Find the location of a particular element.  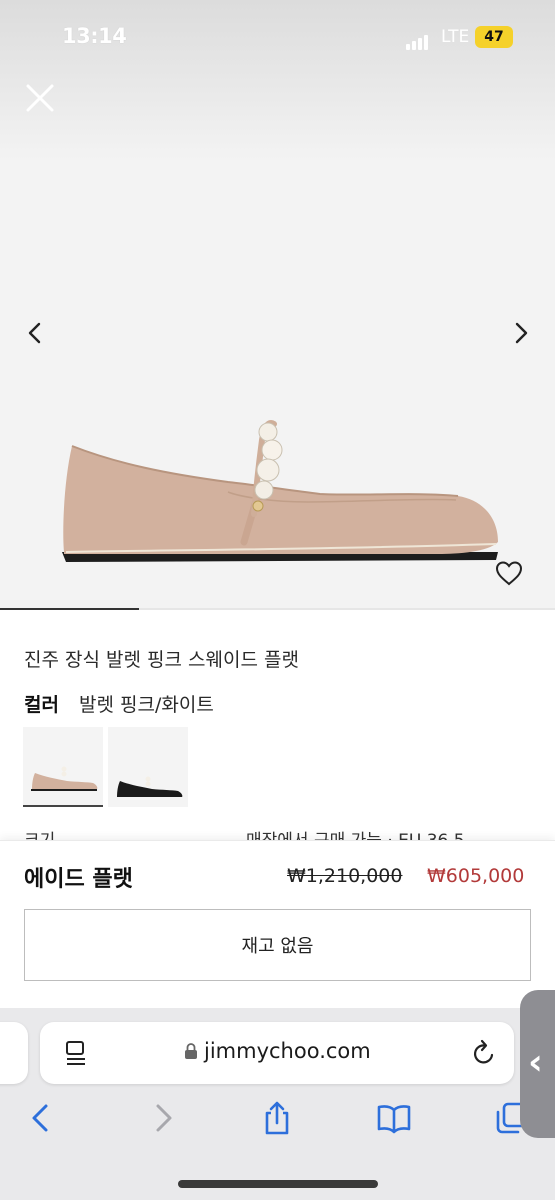

purchase-bar: 에이드 플랫 ₩1,210,000 ₩605,000 재고 없음 is located at coordinates (277, 925).